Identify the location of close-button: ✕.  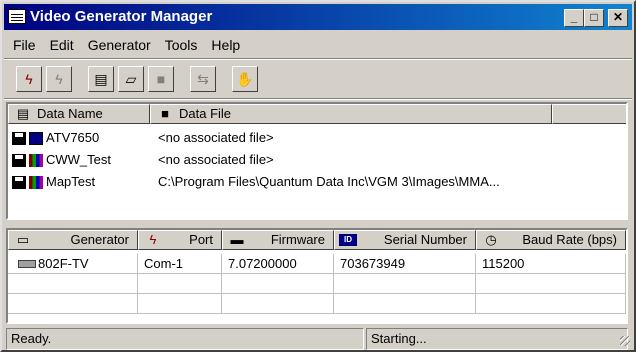
(618, 18).